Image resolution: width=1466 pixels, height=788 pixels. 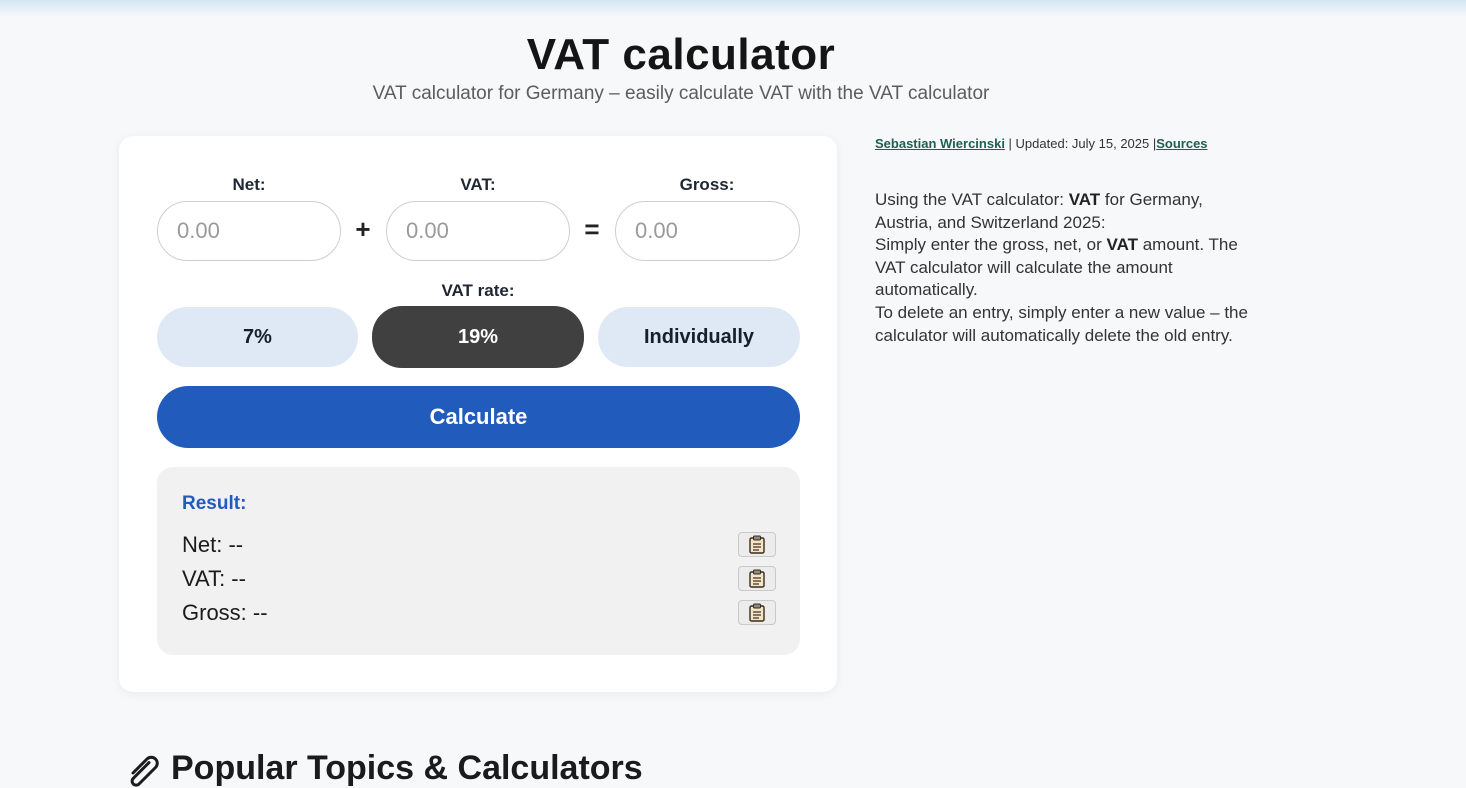 What do you see at coordinates (478, 290) in the screenshot?
I see `vat-rate-label: VAT rate:` at bounding box center [478, 290].